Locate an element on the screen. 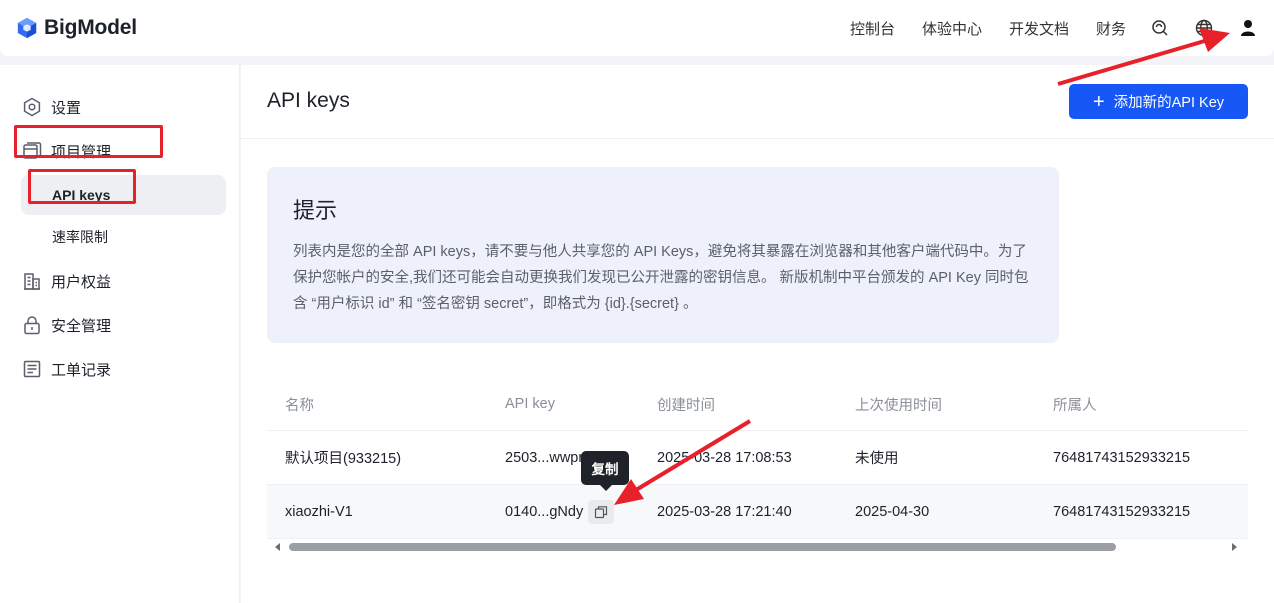  benefits-icon is located at coordinates (32, 281).